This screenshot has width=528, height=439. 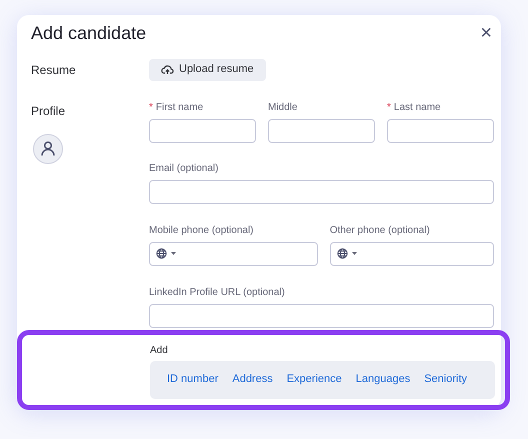 What do you see at coordinates (383, 379) in the screenshot?
I see `add-field-link: Languages` at bounding box center [383, 379].